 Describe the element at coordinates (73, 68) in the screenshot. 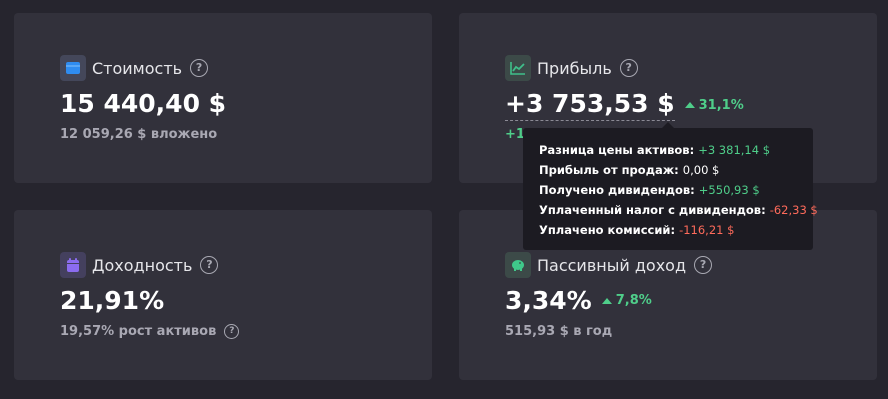

I see `wallet-icon` at that location.